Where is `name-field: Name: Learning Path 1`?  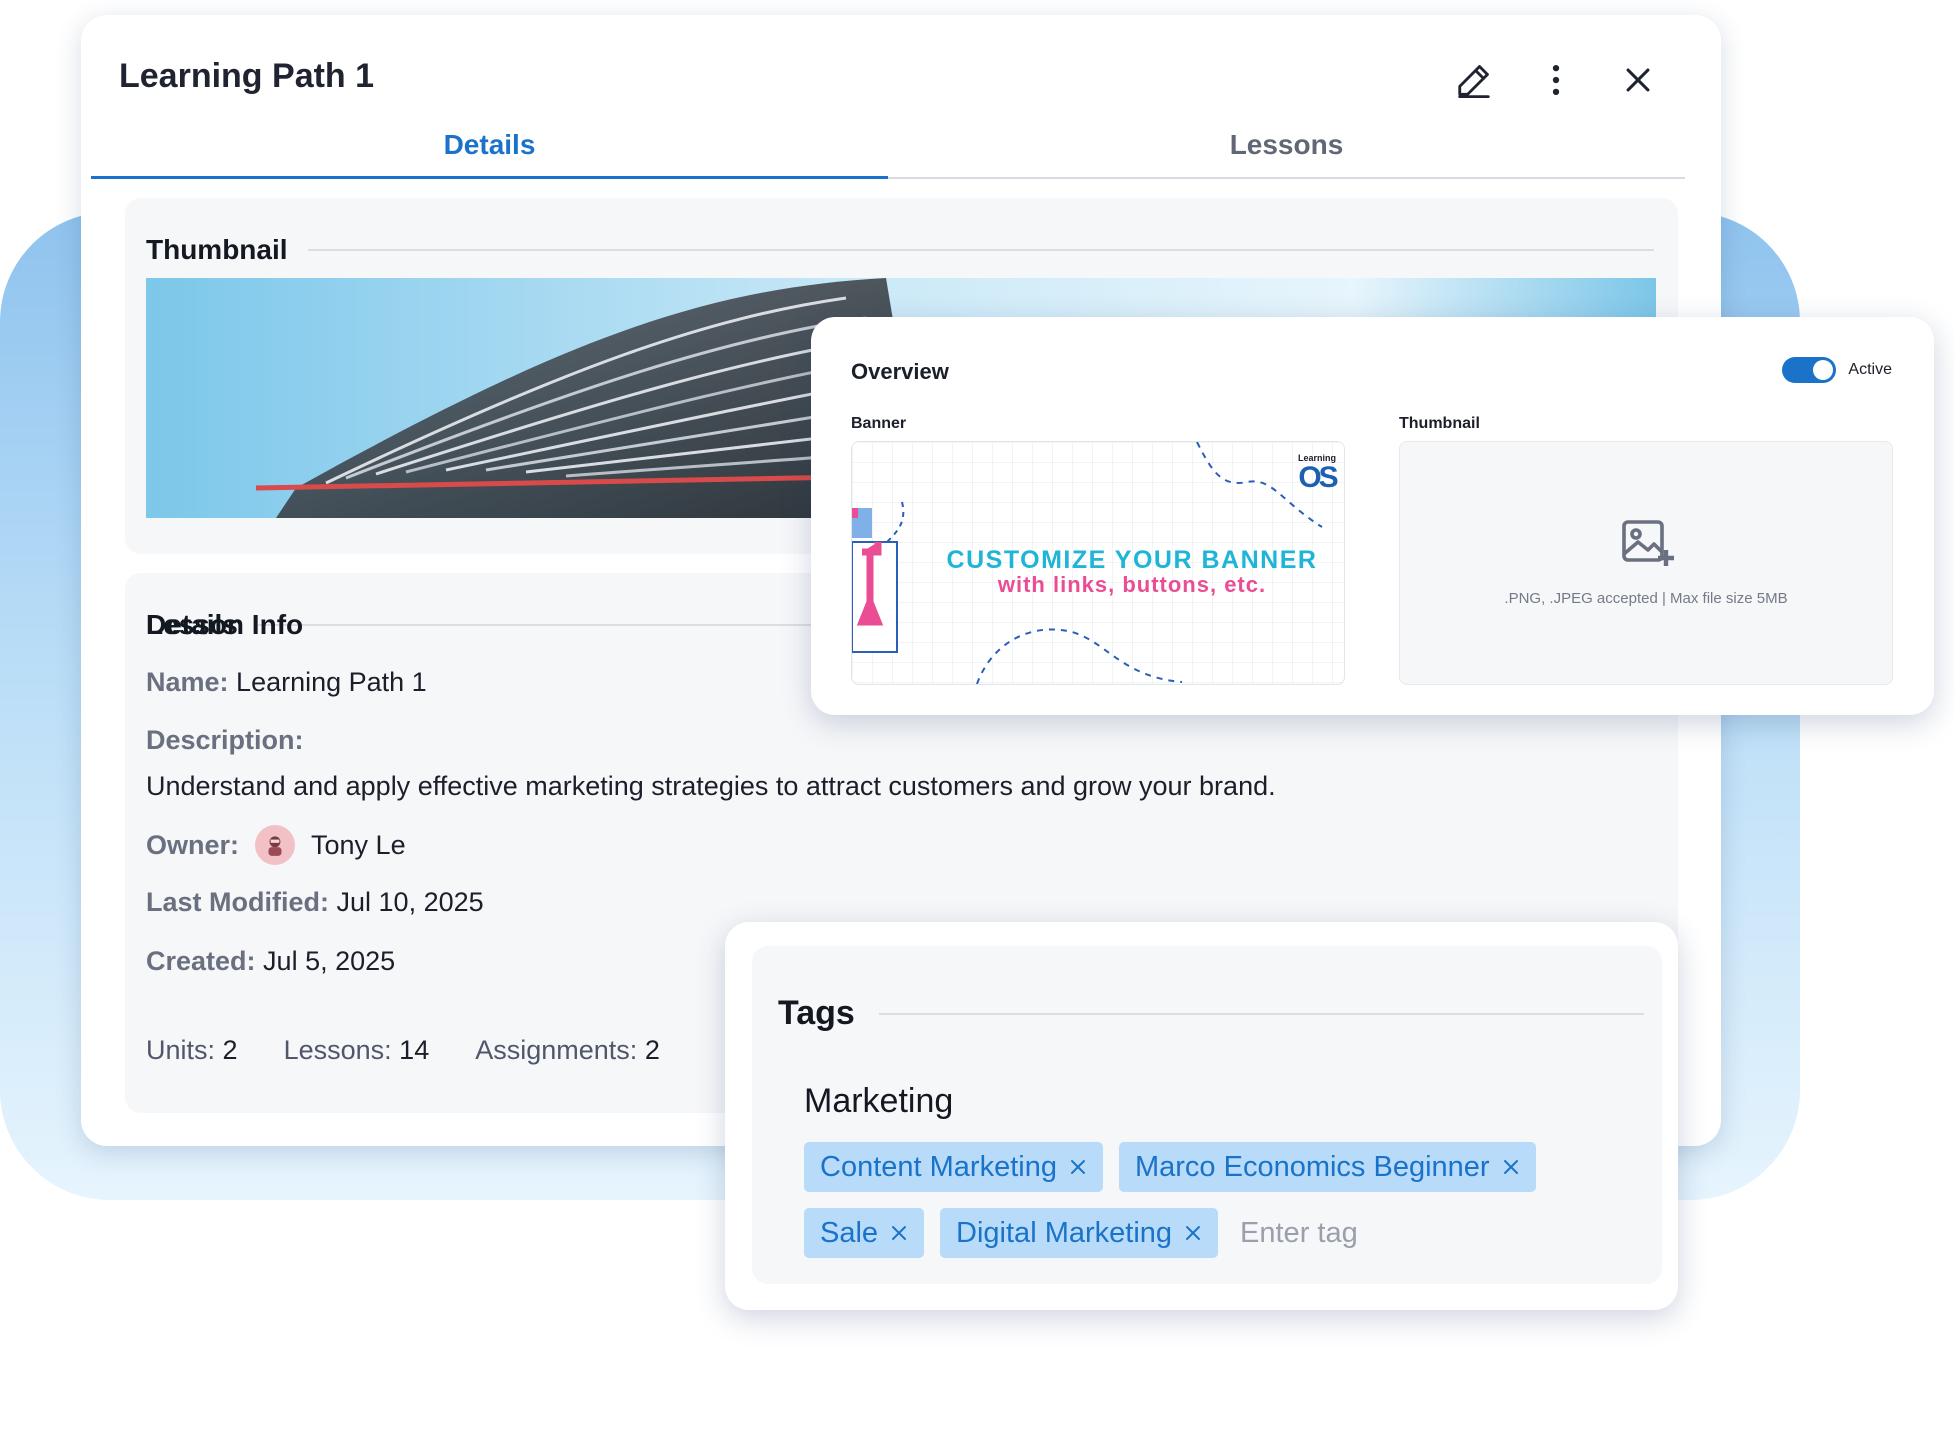
name-field: Name: Learning Path 1 is located at coordinates (286, 682).